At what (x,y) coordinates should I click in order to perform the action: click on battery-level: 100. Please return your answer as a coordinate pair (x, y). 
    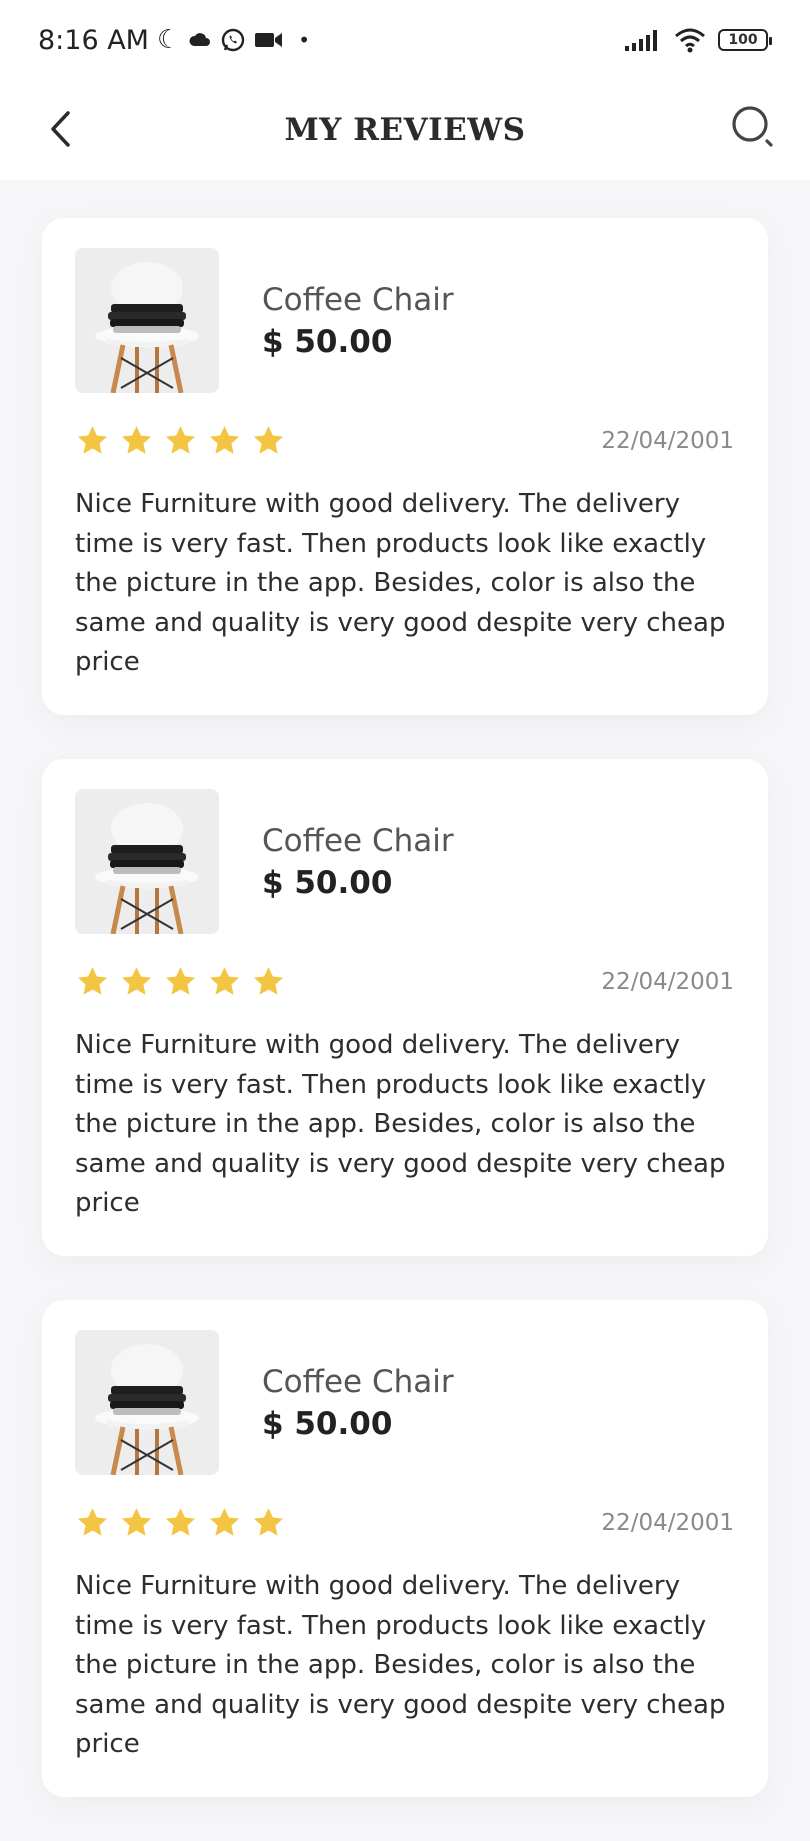
    Looking at the image, I should click on (743, 40).